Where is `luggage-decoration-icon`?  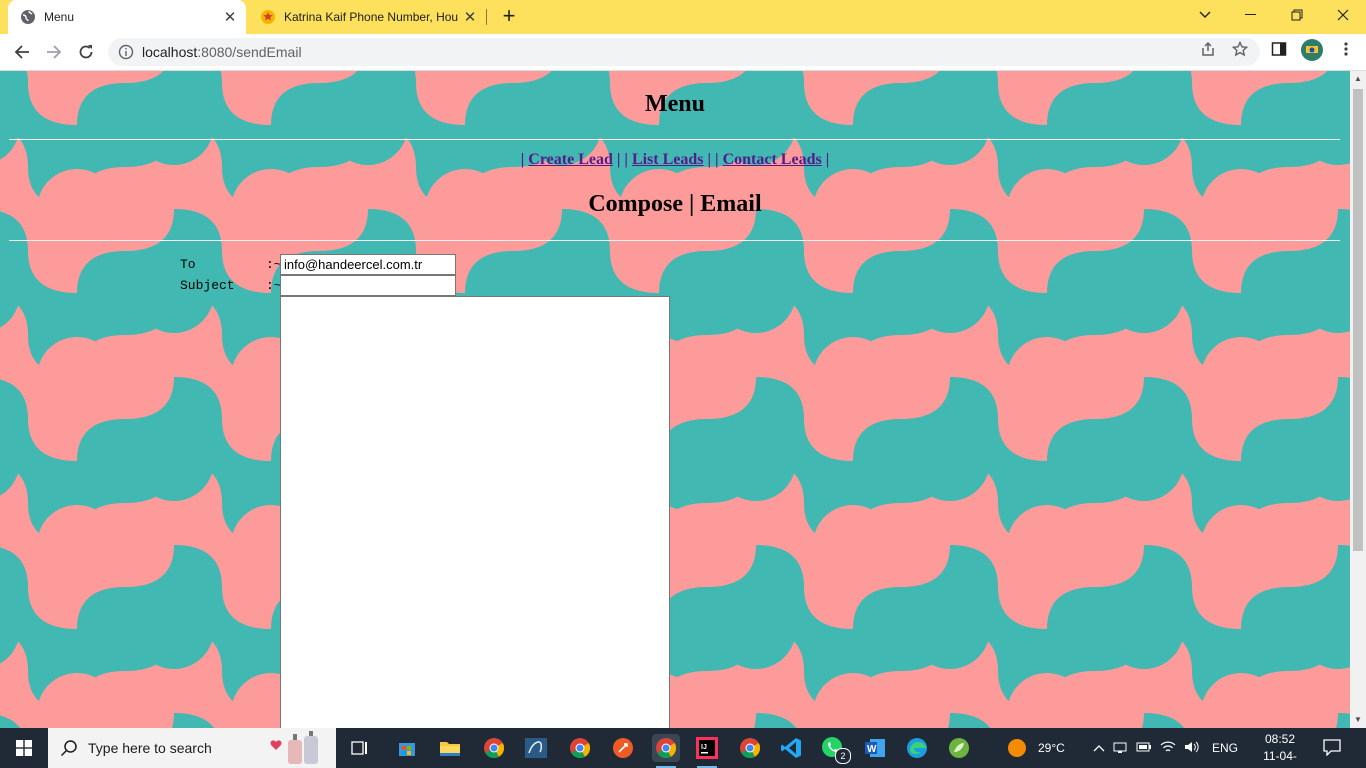 luggage-decoration-icon is located at coordinates (294, 747).